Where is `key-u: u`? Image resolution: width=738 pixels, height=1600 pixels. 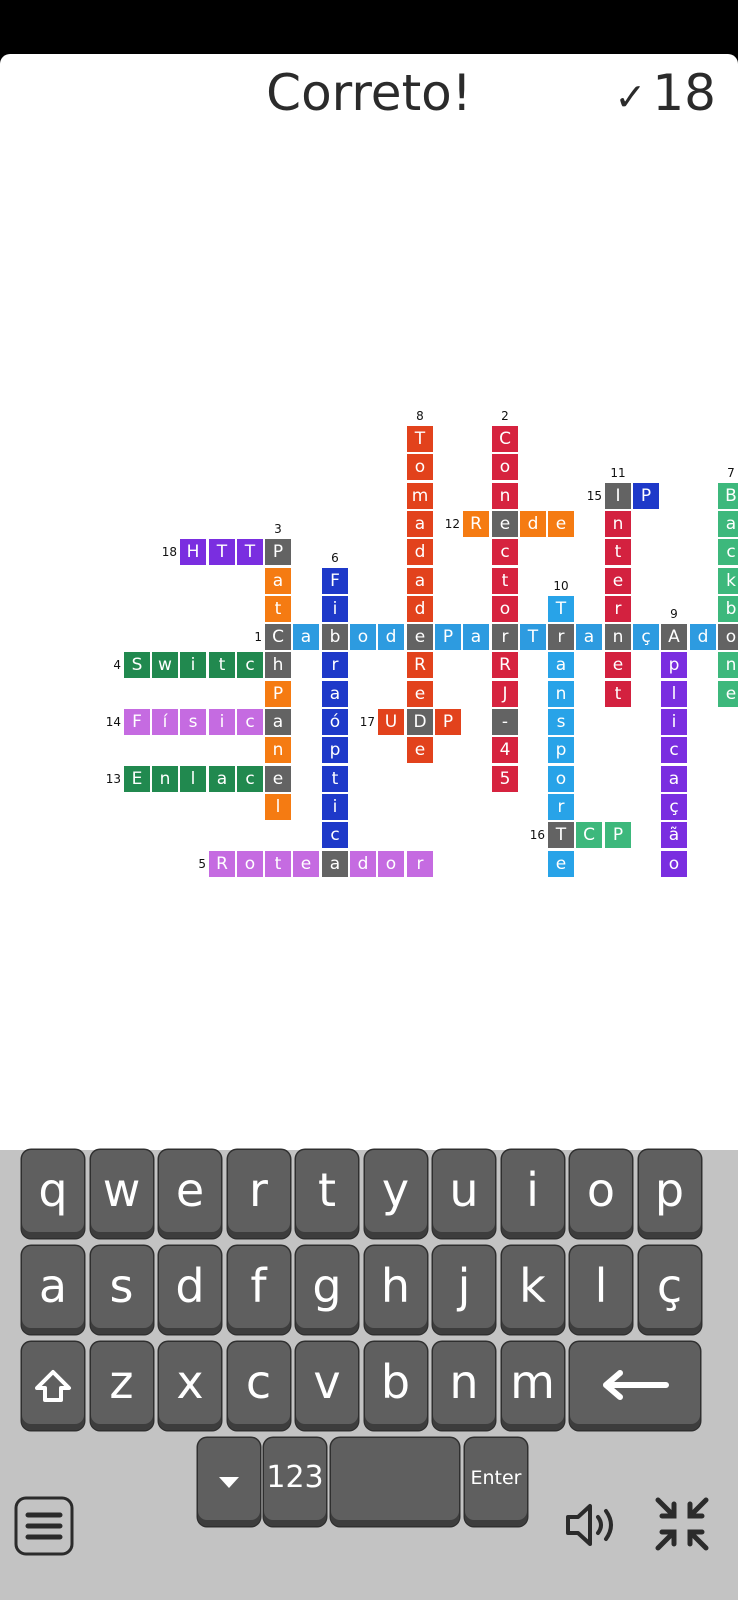
key-u: u is located at coordinates (464, 1194).